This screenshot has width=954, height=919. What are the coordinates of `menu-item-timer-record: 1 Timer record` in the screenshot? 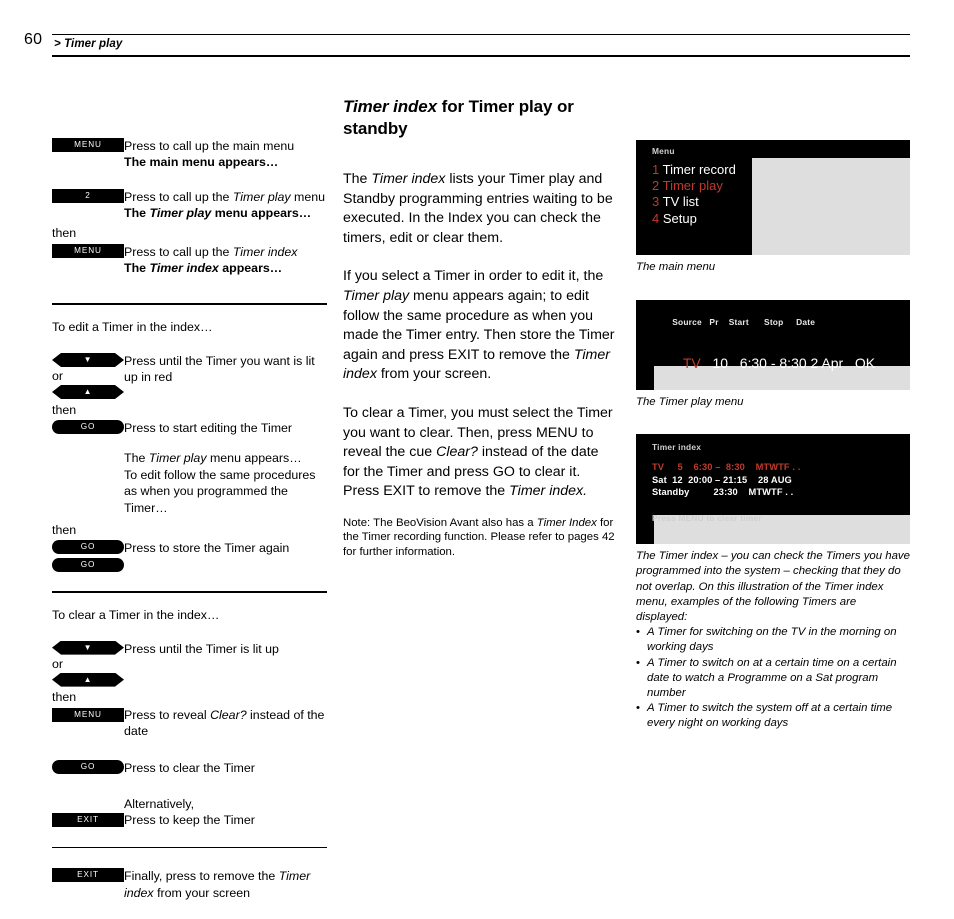 It's located at (781, 170).